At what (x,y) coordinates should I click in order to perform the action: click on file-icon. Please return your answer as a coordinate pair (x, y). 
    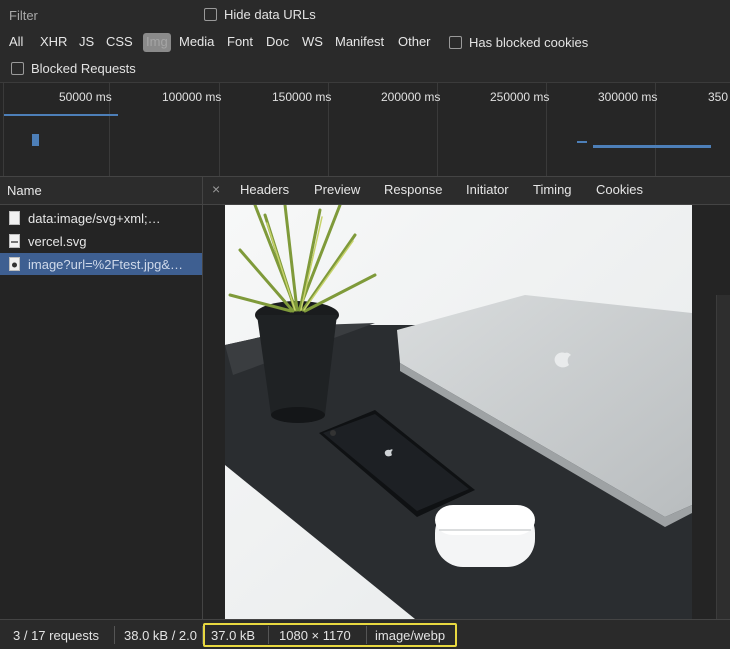
    Looking at the image, I should click on (14, 218).